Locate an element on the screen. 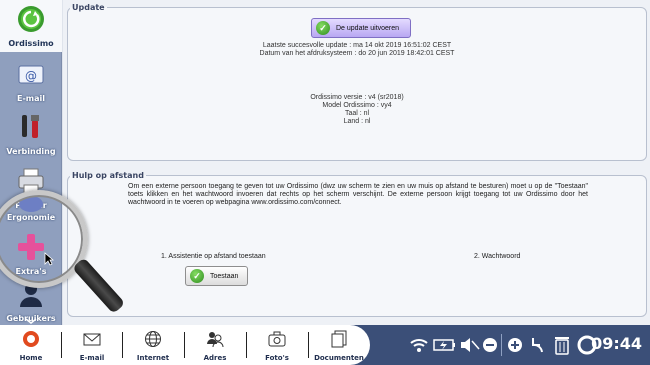  allow-button-label: Toestaan is located at coordinates (224, 276).